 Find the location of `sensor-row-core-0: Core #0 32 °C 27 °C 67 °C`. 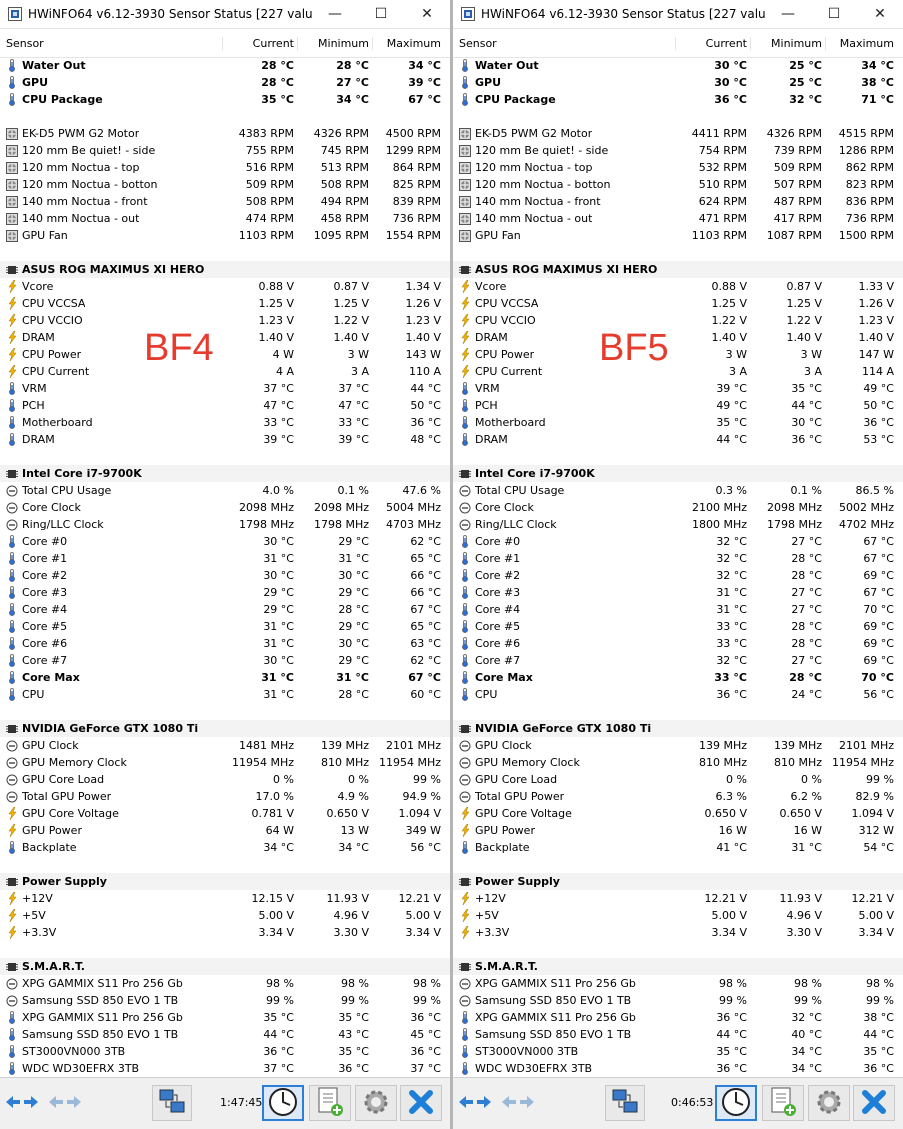

sensor-row-core-0: Core #0 32 °C 27 °C 67 °C is located at coordinates (678, 541).